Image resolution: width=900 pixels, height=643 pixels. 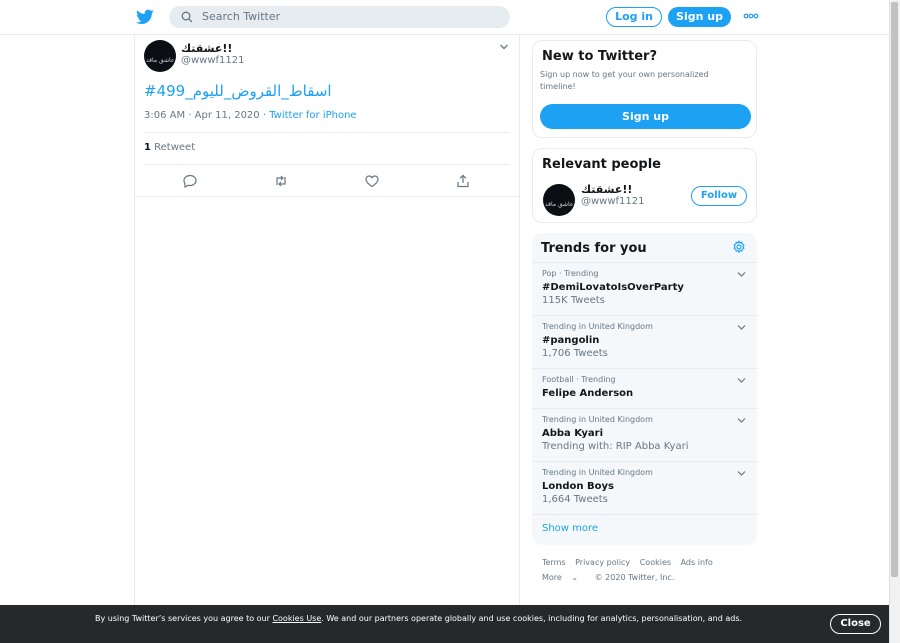 What do you see at coordinates (296, 618) in the screenshot?
I see `cookies-use-link: Cookies Use` at bounding box center [296, 618].